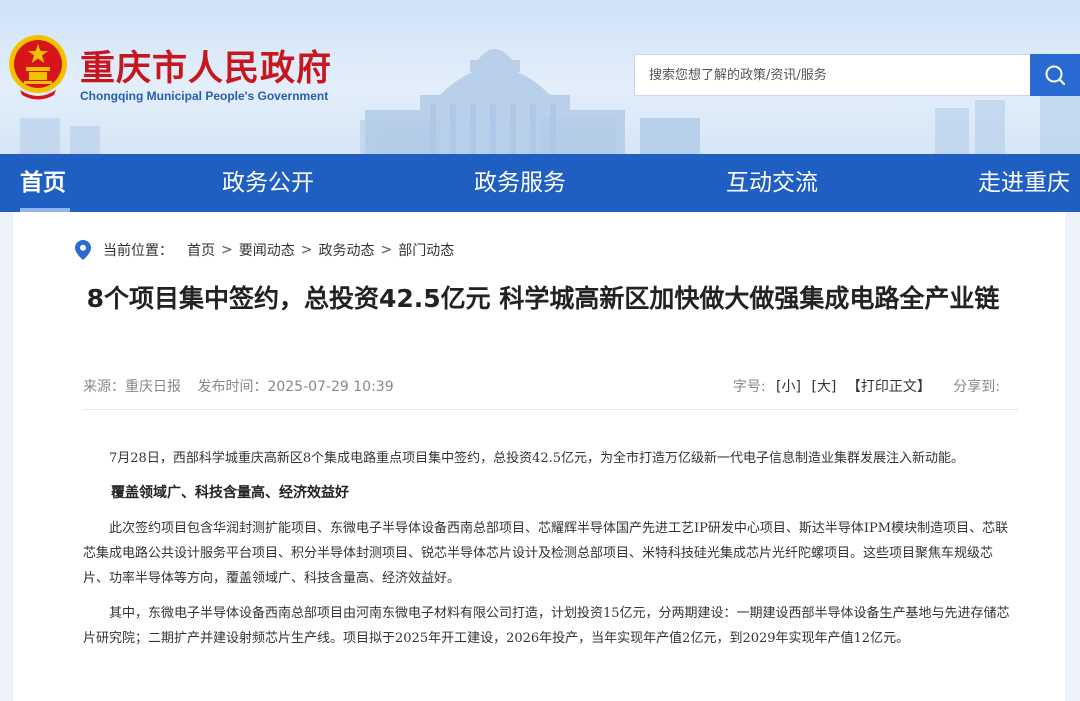 The width and height of the screenshot is (1080, 701). What do you see at coordinates (788, 387) in the screenshot?
I see `font-small-button: [小]` at bounding box center [788, 387].